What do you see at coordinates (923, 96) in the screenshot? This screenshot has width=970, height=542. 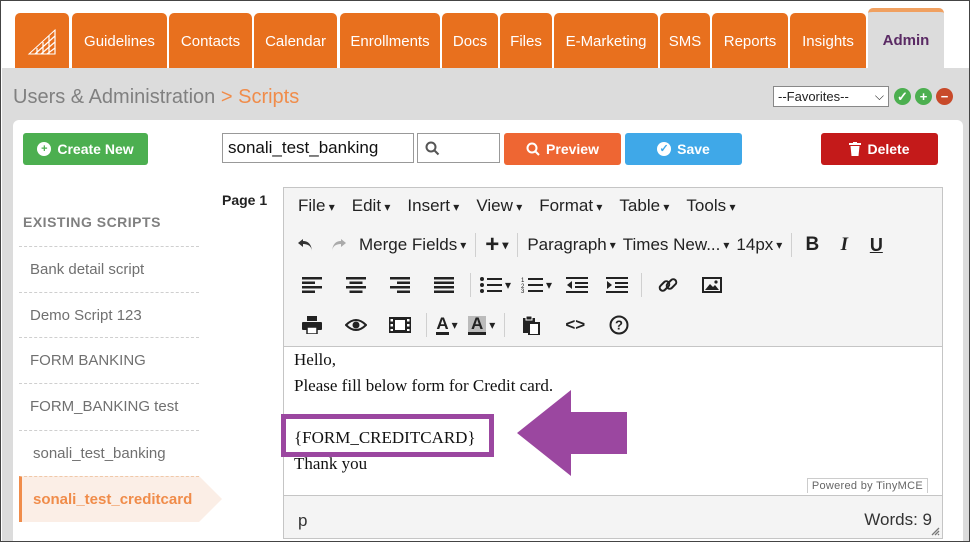 I see `add-favorite-icon: +` at bounding box center [923, 96].